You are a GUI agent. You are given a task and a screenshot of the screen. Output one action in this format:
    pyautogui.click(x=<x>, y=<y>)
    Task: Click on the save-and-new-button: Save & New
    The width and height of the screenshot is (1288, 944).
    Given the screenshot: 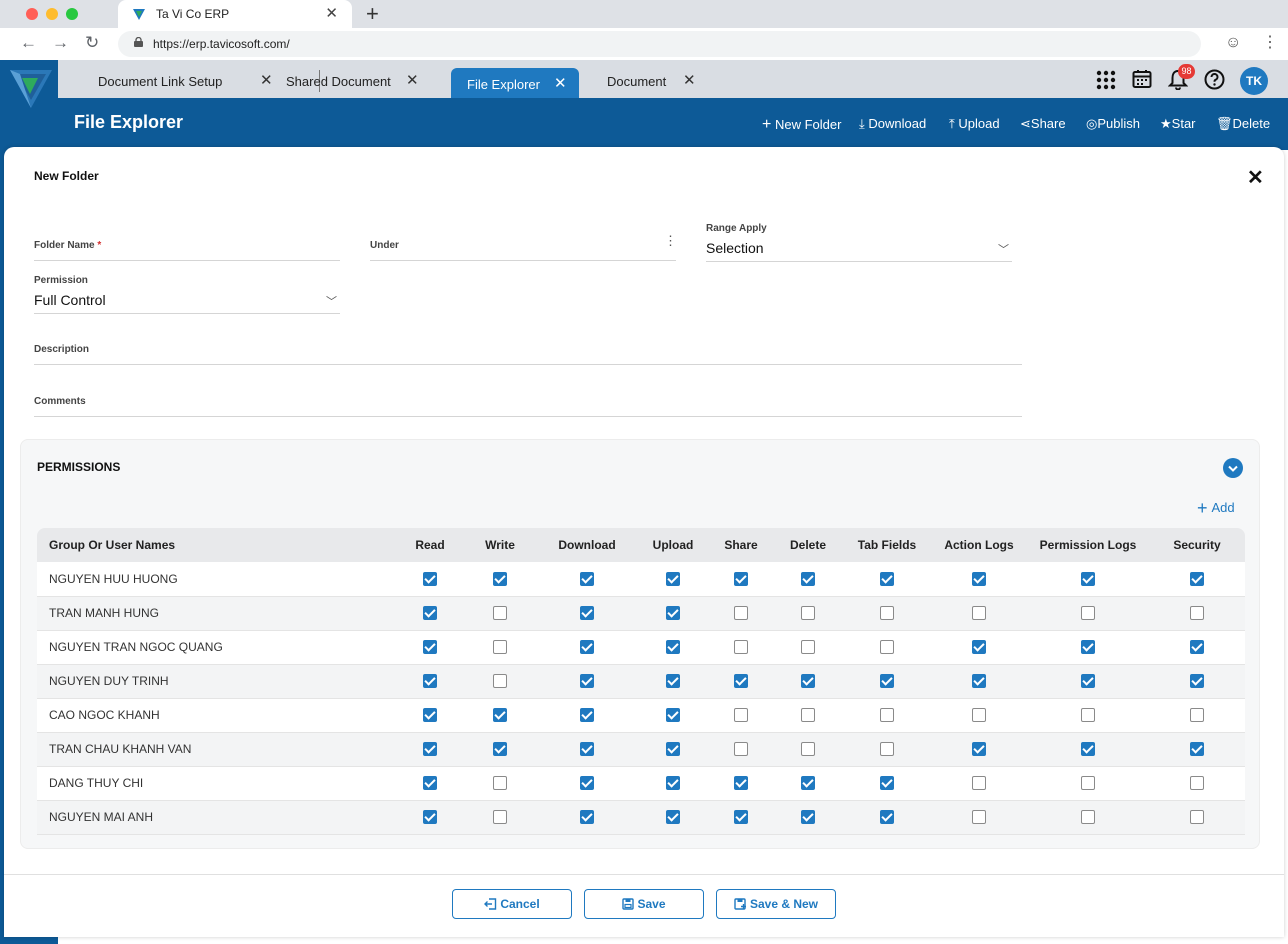 What is the action you would take?
    pyautogui.click(x=776, y=904)
    